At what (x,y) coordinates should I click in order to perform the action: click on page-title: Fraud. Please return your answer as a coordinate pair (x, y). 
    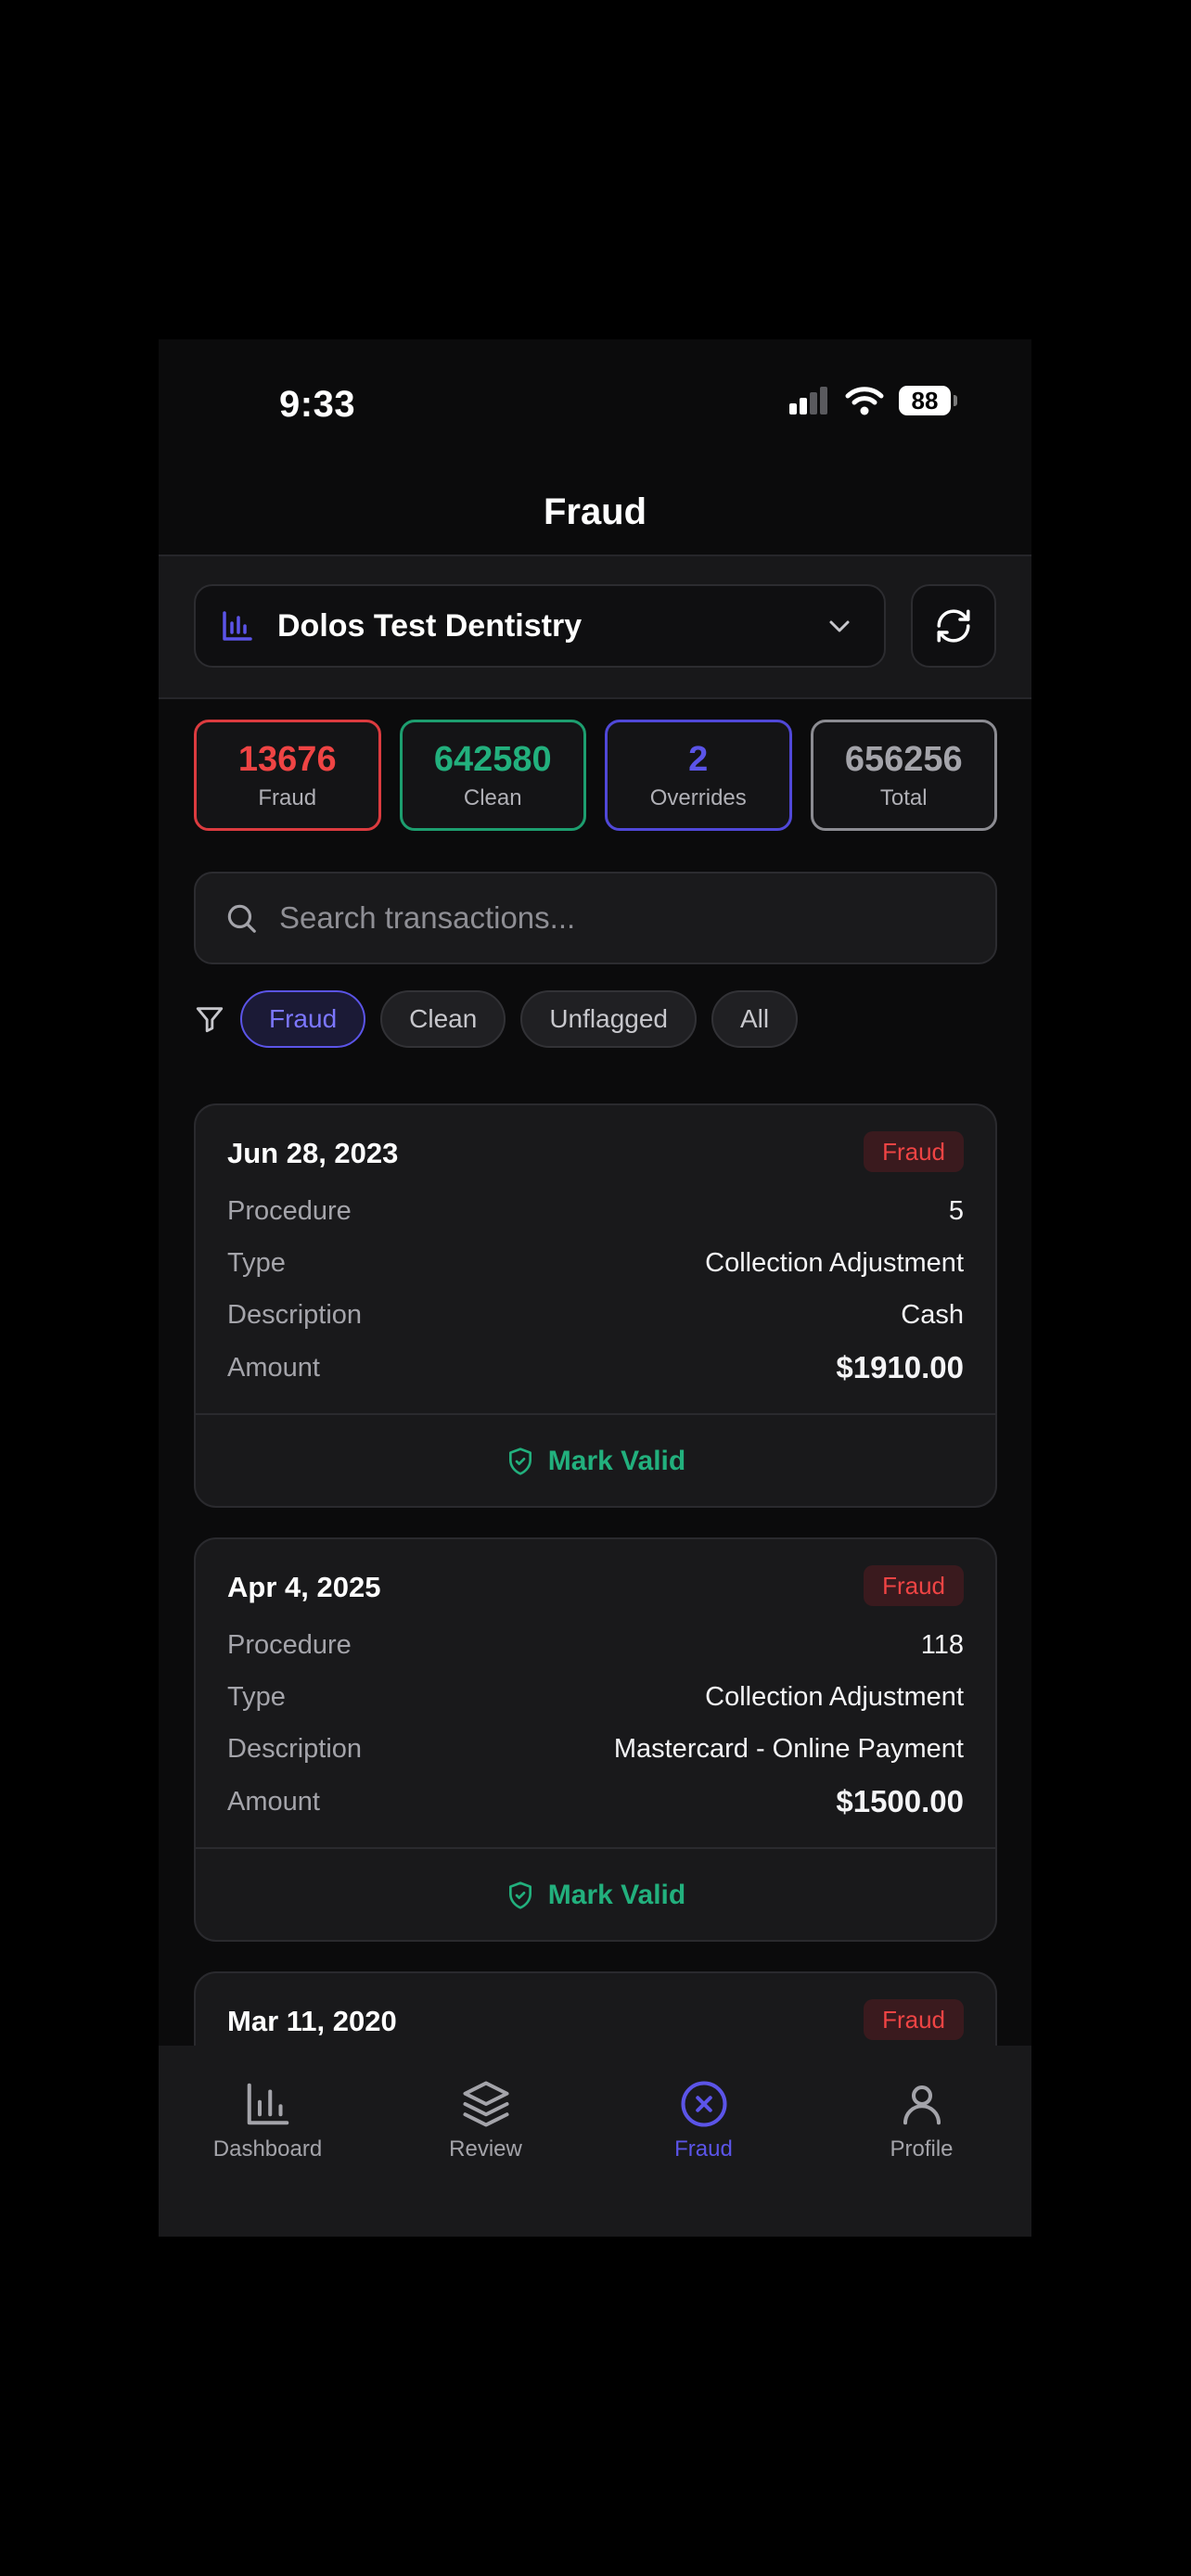
    Looking at the image, I should click on (595, 512).